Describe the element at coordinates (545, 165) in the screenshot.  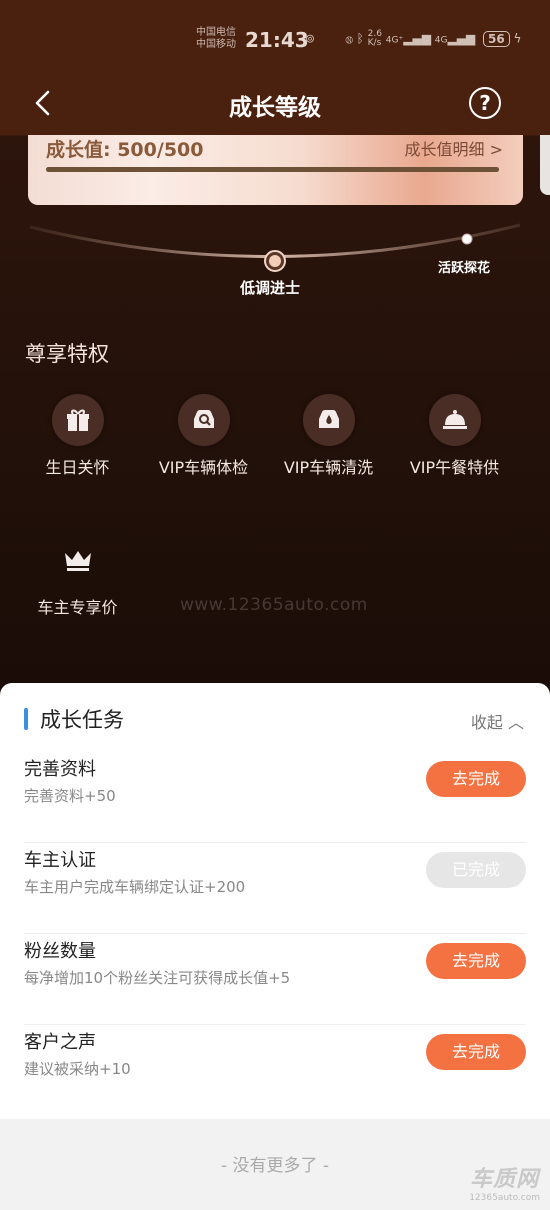
I see `next-card-peek` at that location.